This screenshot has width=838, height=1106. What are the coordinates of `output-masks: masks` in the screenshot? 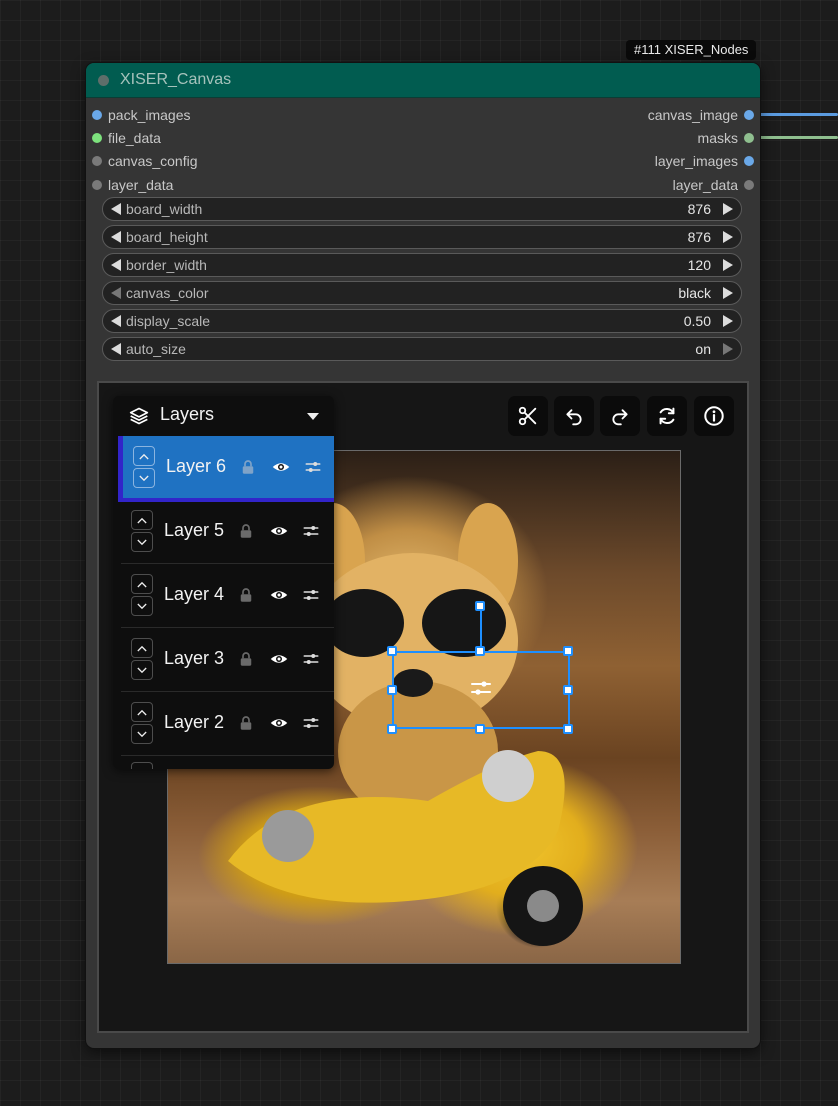 It's located at (610, 138).